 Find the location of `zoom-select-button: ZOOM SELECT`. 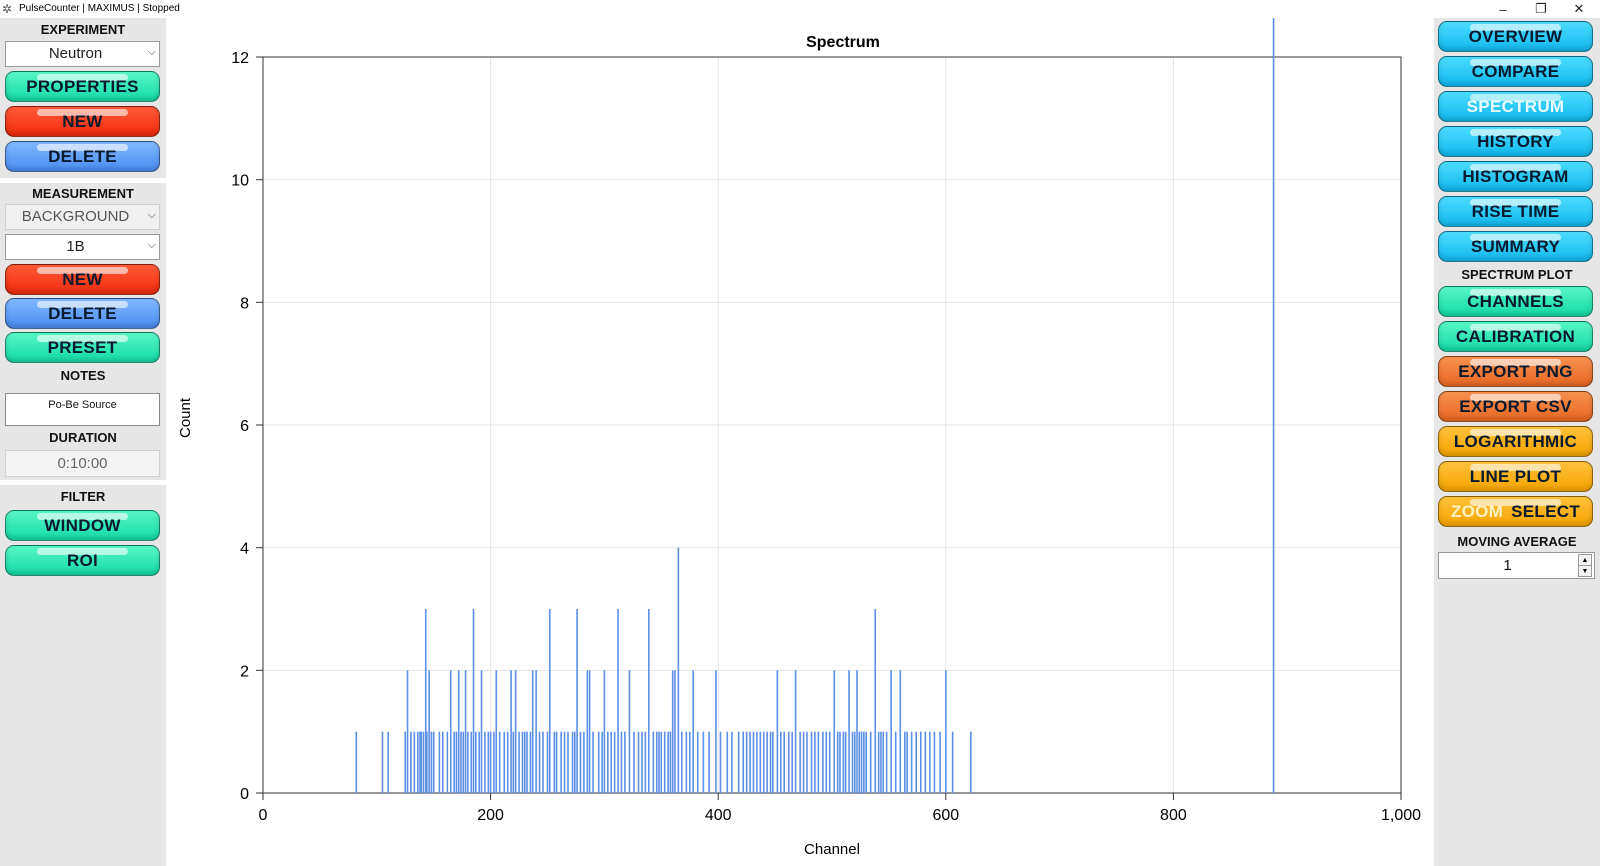

zoom-select-button: ZOOM SELECT is located at coordinates (1515, 511).